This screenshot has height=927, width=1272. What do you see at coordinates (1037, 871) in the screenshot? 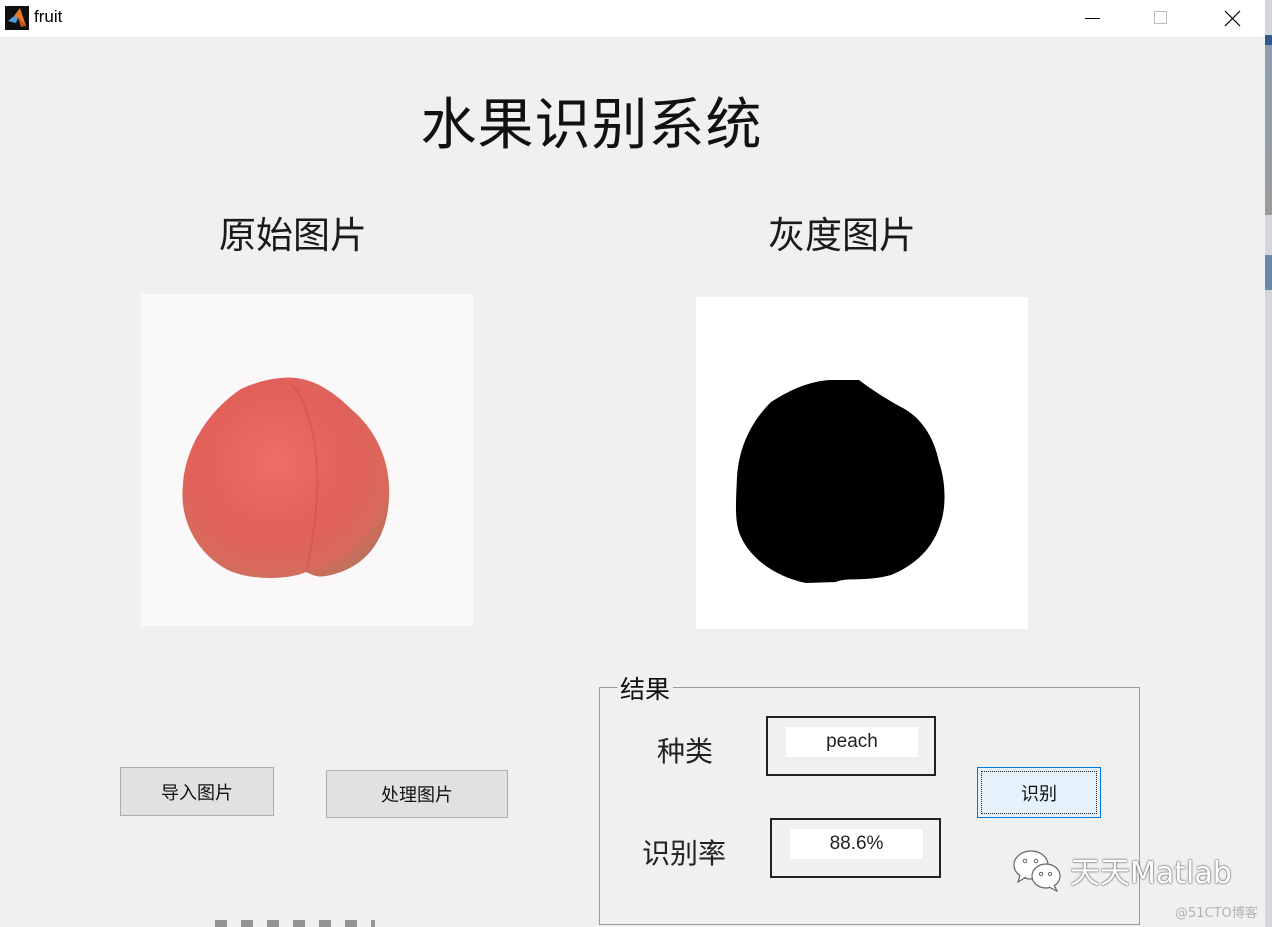
I see `wechat-icon` at bounding box center [1037, 871].